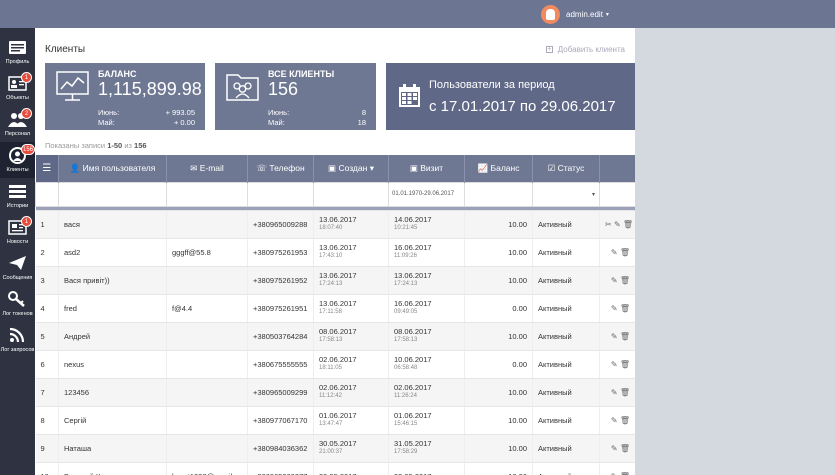 The height and width of the screenshot is (475, 835). What do you see at coordinates (17, 206) in the screenshot?
I see `sidebar-item-label: Истории` at bounding box center [17, 206].